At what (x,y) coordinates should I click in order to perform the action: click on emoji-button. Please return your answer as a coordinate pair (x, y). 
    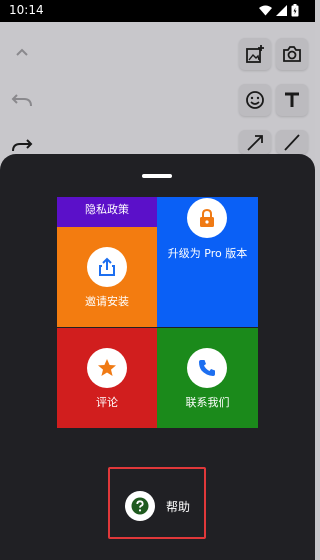
    Looking at the image, I should click on (255, 100).